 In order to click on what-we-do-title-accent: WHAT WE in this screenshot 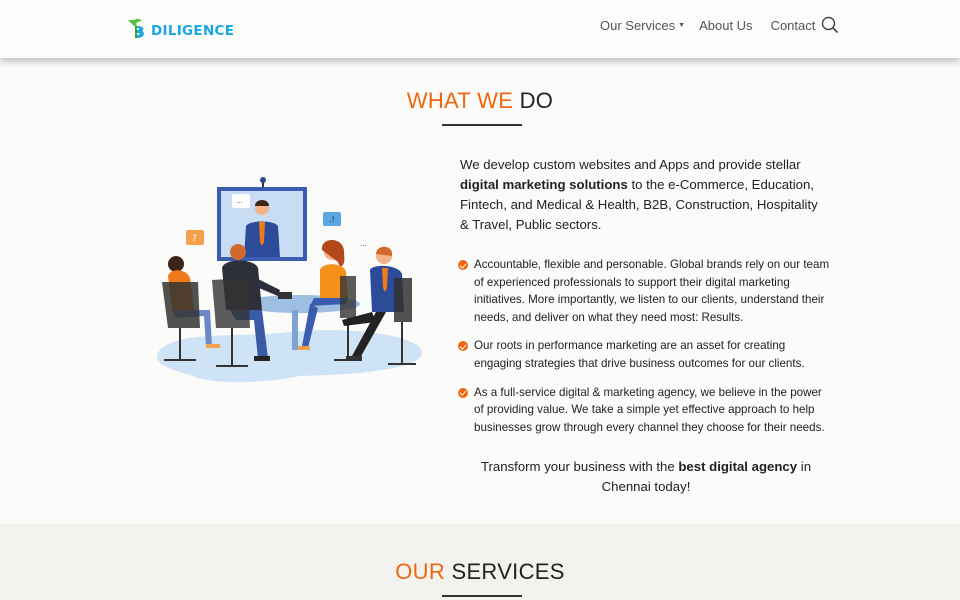, I will do `click(460, 100)`.